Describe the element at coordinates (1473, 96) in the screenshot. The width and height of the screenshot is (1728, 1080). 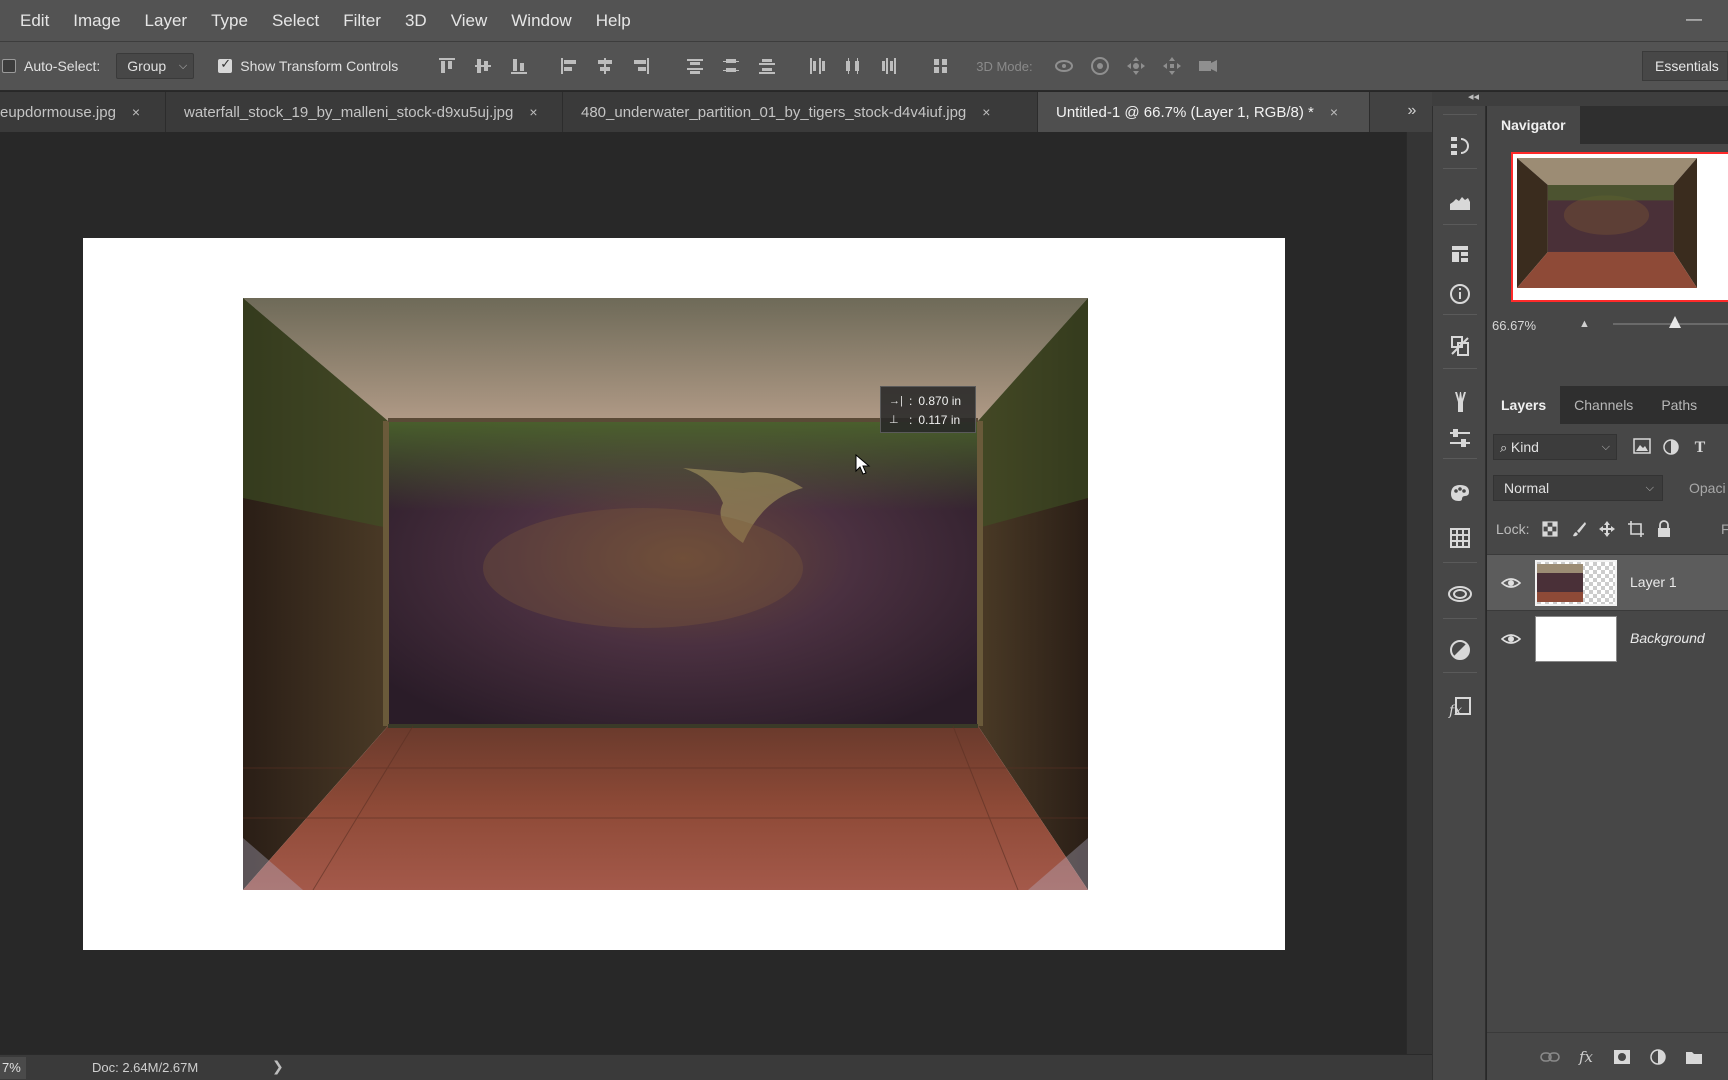
I see `collapse-panels-icon: ◂◂` at that location.